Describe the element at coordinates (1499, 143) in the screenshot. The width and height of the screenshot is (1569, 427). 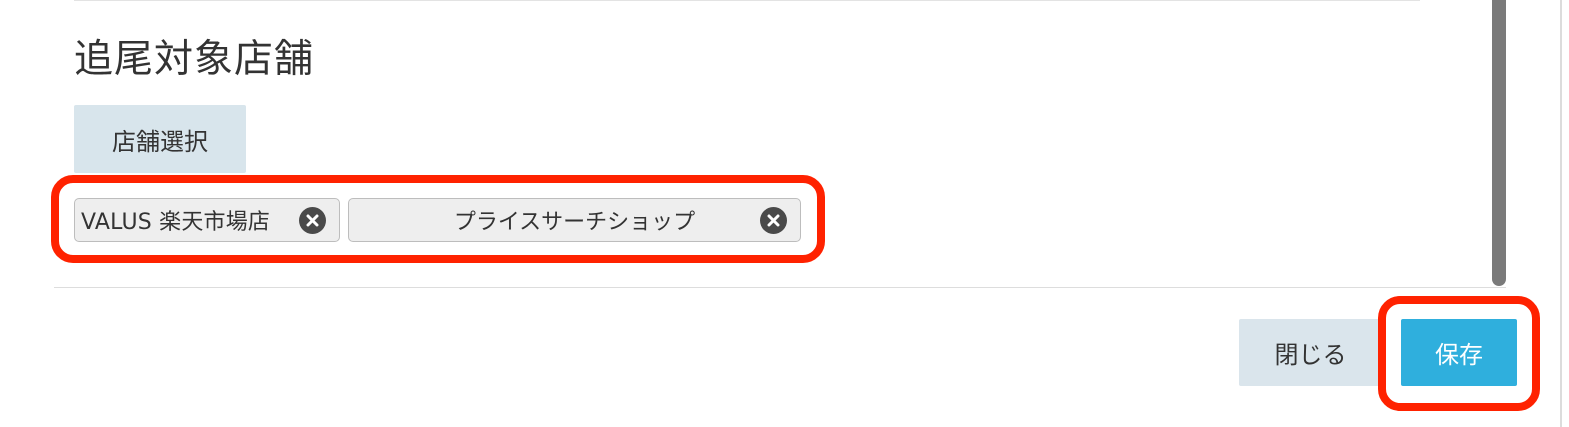
I see `scrollbar-thumb` at that location.